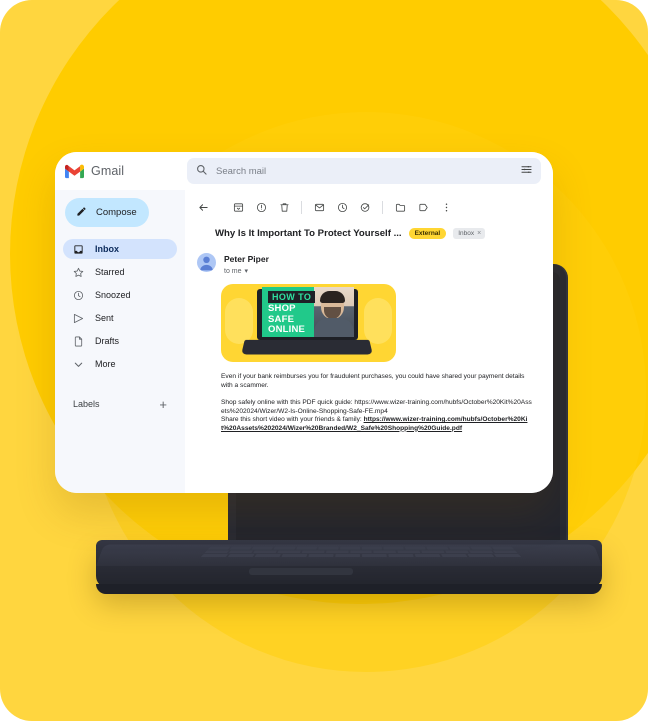  Describe the element at coordinates (301, 571) in the screenshot. I see `laptop-trackpad` at that location.